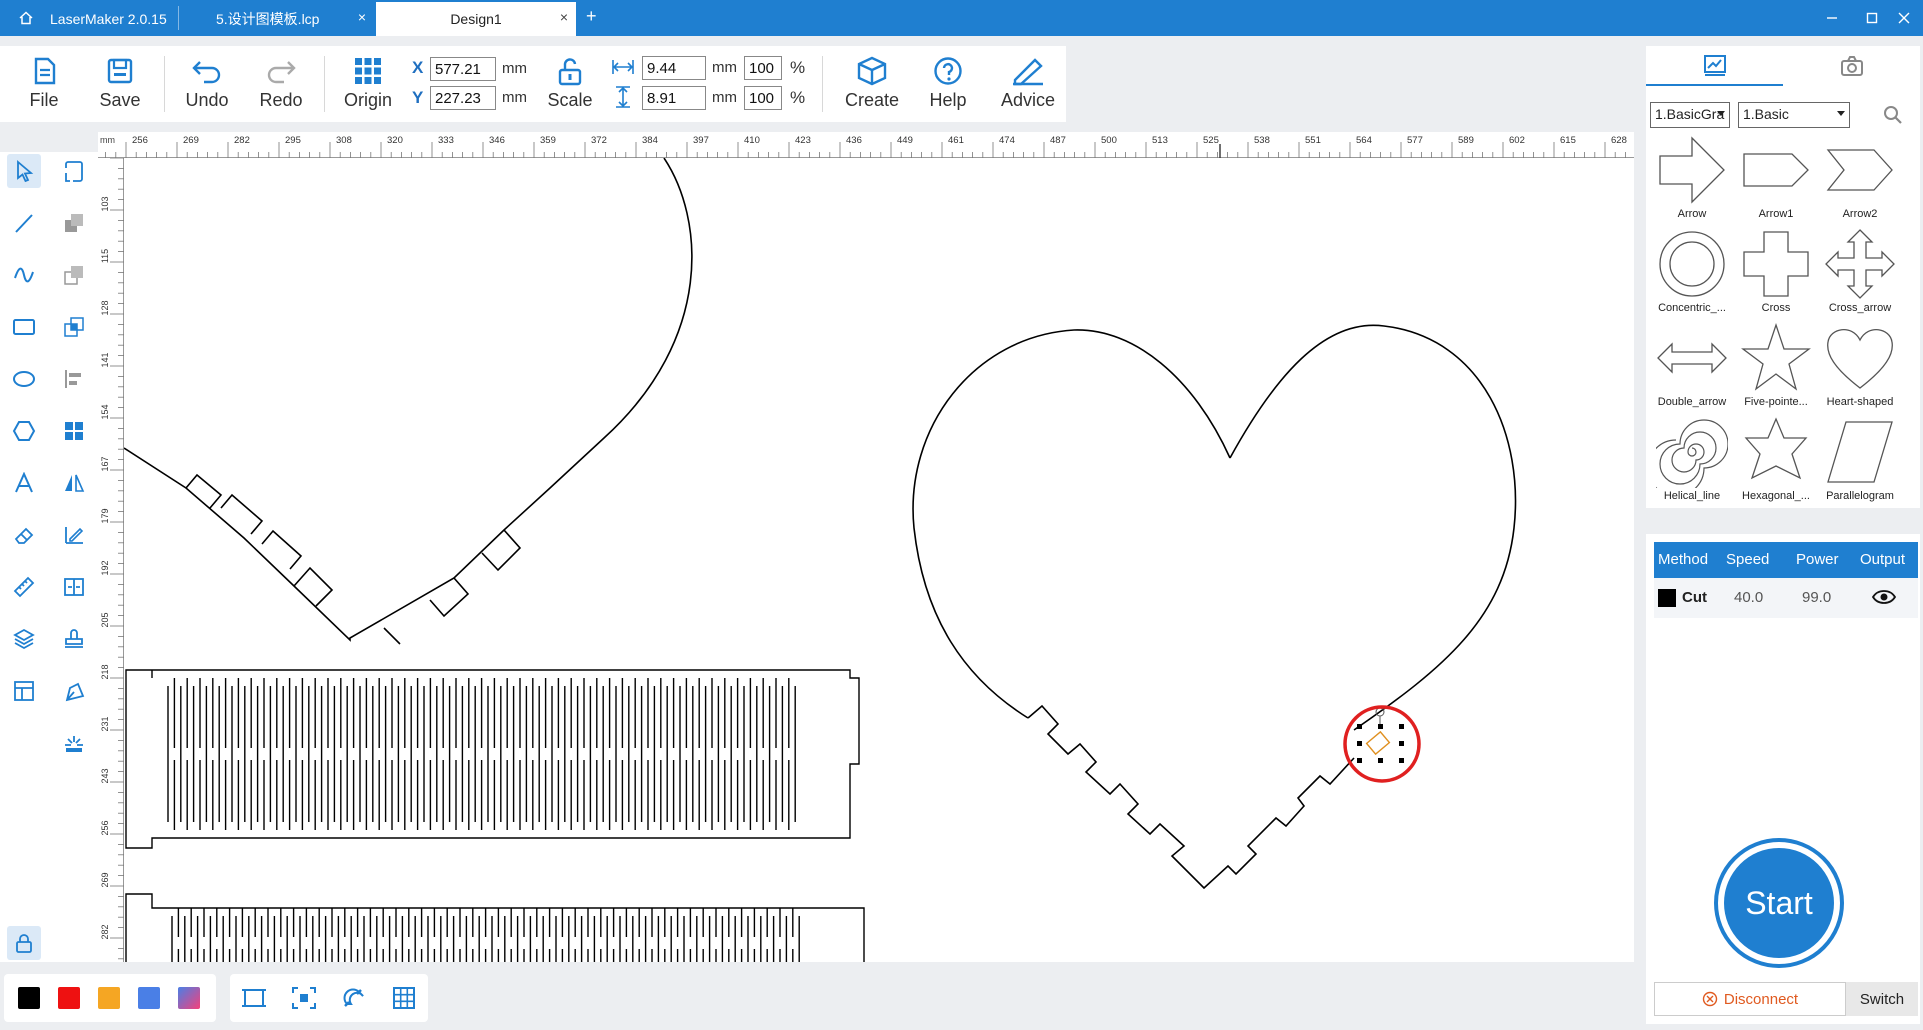 This screenshot has height=1030, width=1923. Describe the element at coordinates (1028, 84) in the screenshot. I see `advice-button: Advice` at that location.